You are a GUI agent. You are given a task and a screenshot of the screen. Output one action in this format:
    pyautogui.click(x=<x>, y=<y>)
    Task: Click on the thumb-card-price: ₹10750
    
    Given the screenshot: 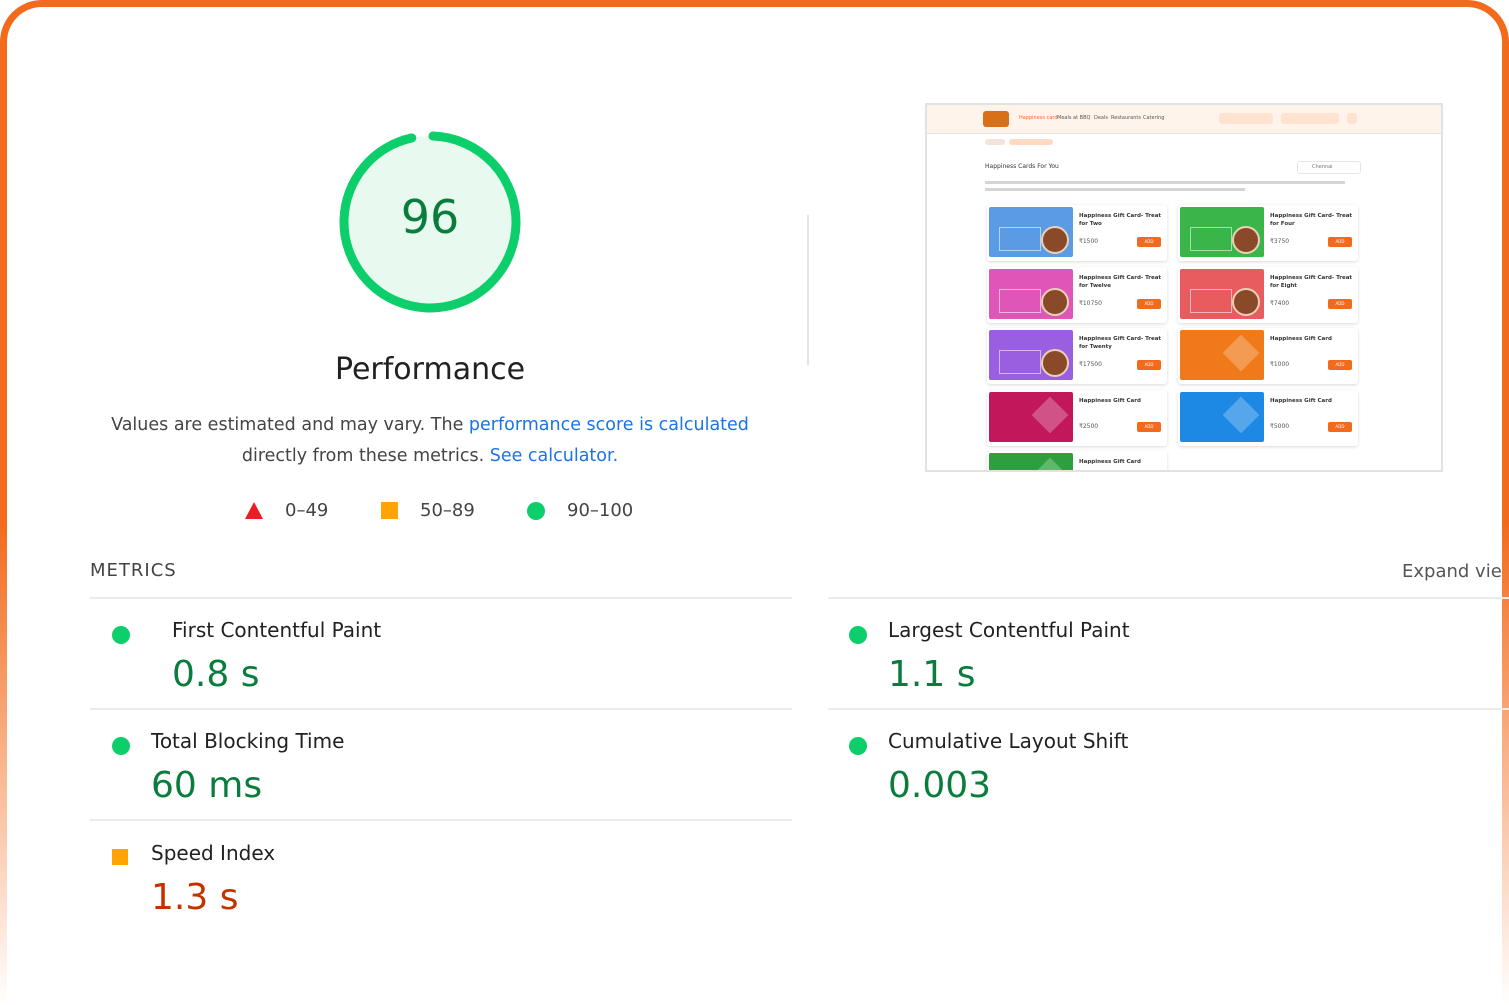 What is the action you would take?
    pyautogui.click(x=1090, y=303)
    